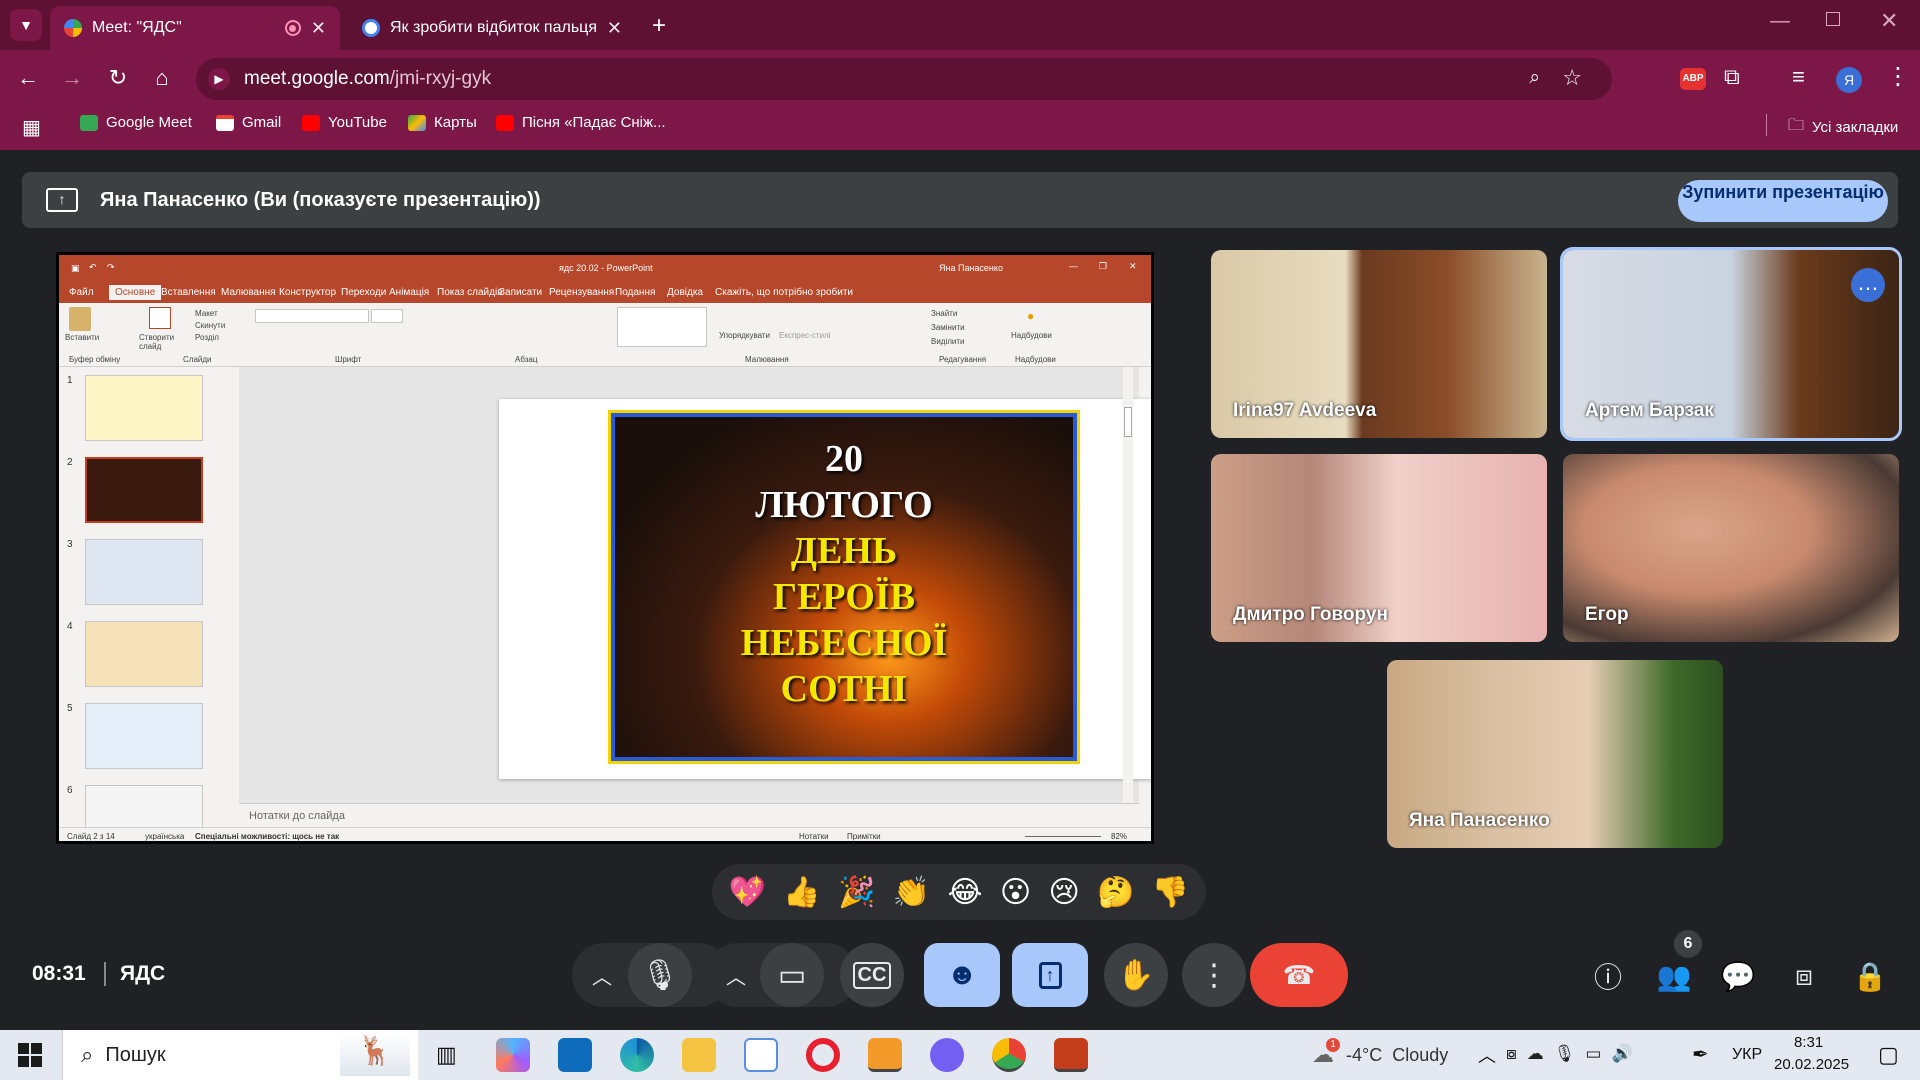 This screenshot has height=1080, width=1920. What do you see at coordinates (635, 292) in the screenshot?
I see `ppt-tab: Подання` at bounding box center [635, 292].